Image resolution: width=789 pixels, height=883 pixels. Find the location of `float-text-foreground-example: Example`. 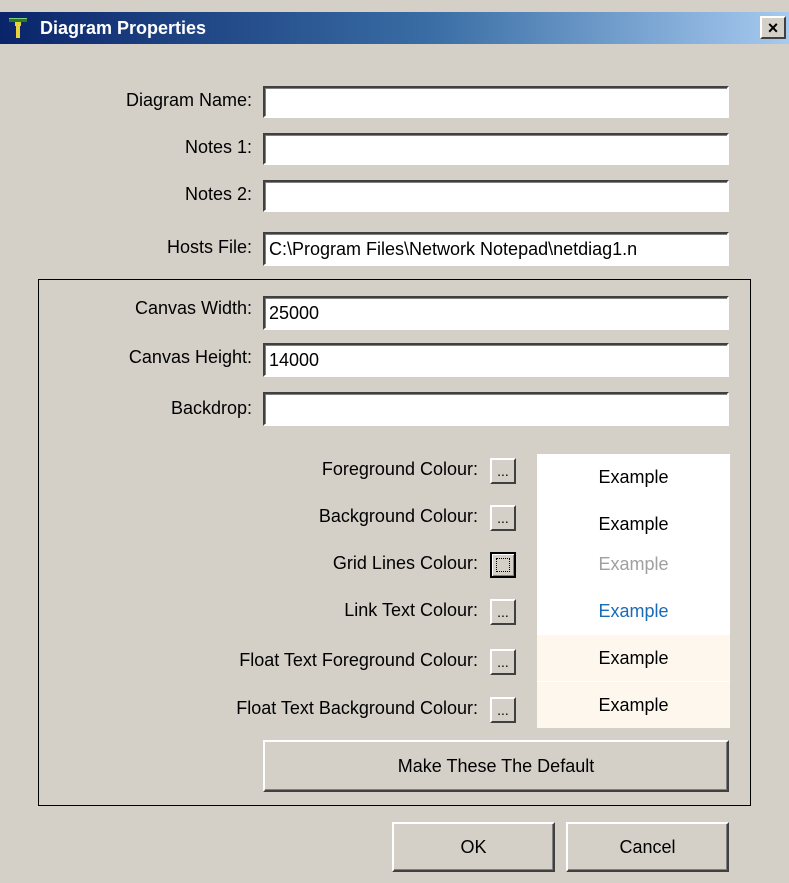

float-text-foreground-example: Example is located at coordinates (633, 658).